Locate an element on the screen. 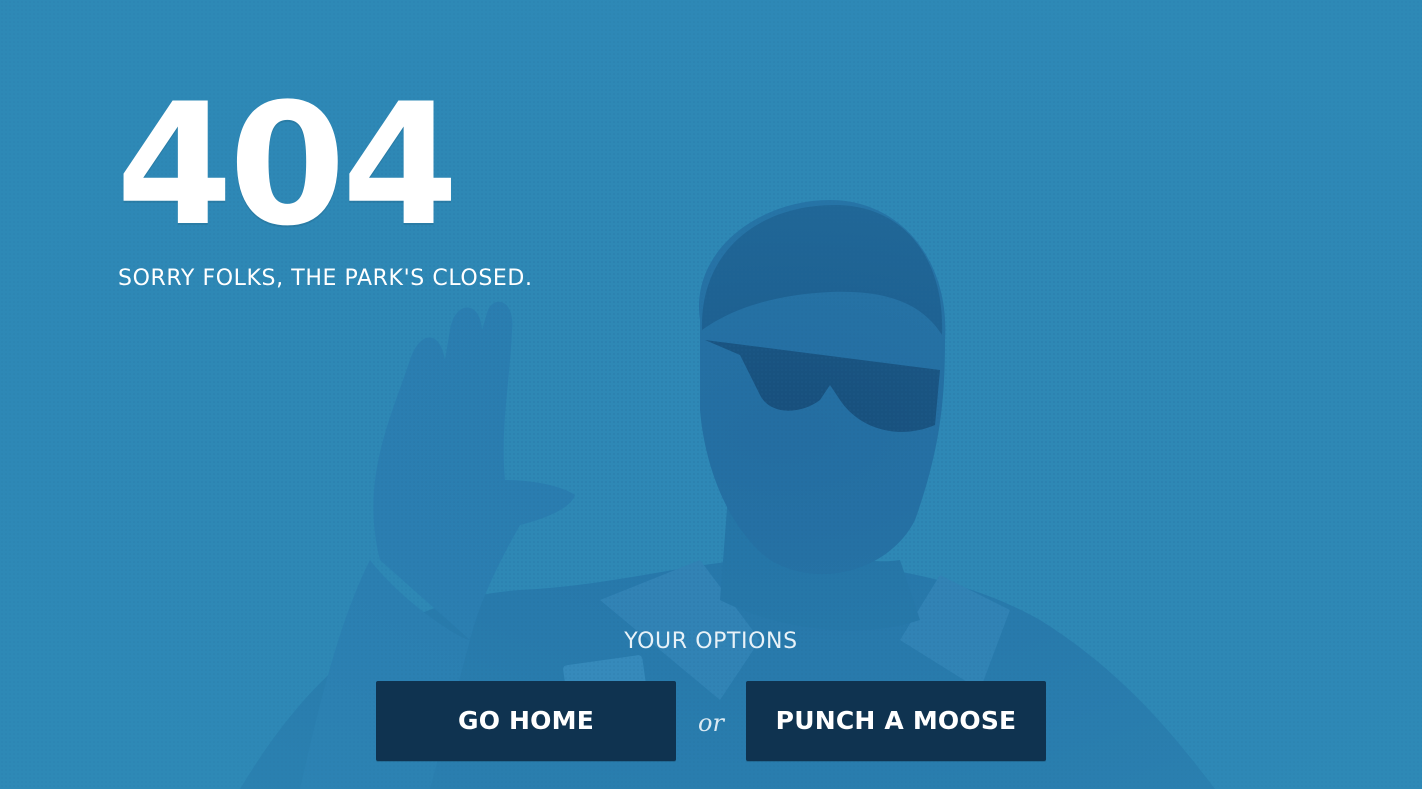  punch-a-moose-button: PUNCH A MOOSE is located at coordinates (896, 721).